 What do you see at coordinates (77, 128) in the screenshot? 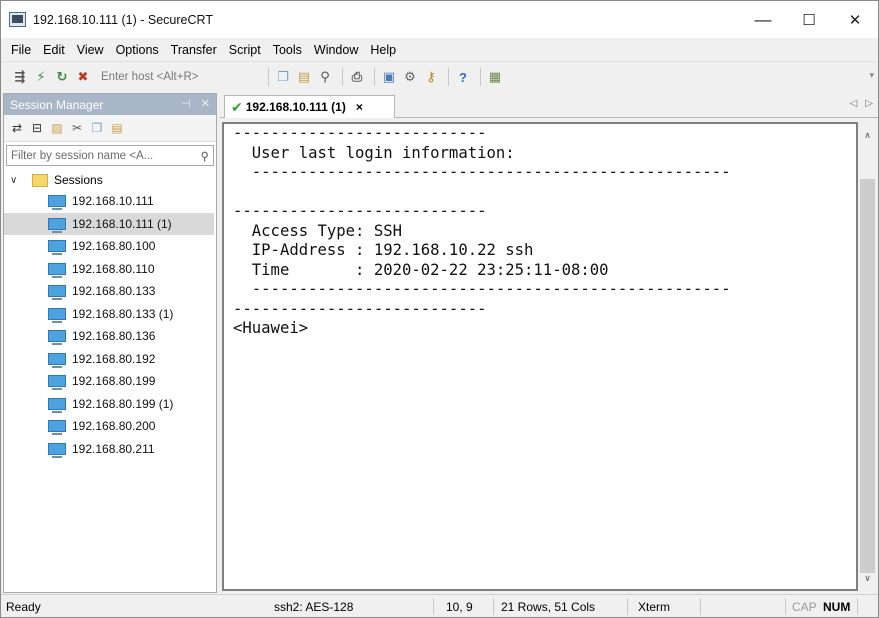
I see `cut-icon: ✂` at bounding box center [77, 128].